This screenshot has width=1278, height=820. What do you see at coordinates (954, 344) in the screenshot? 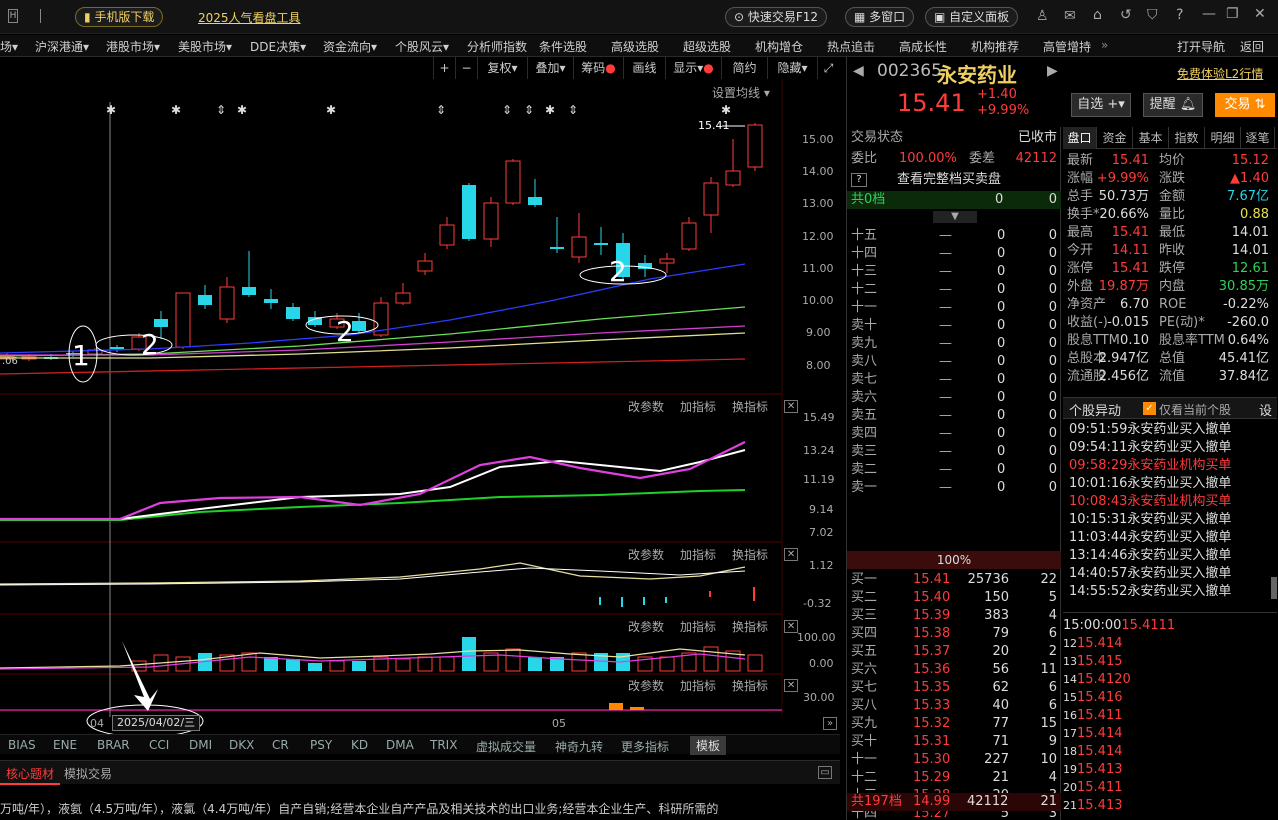
I see `ask-row: 卖九 — 0 0` at bounding box center [954, 344].